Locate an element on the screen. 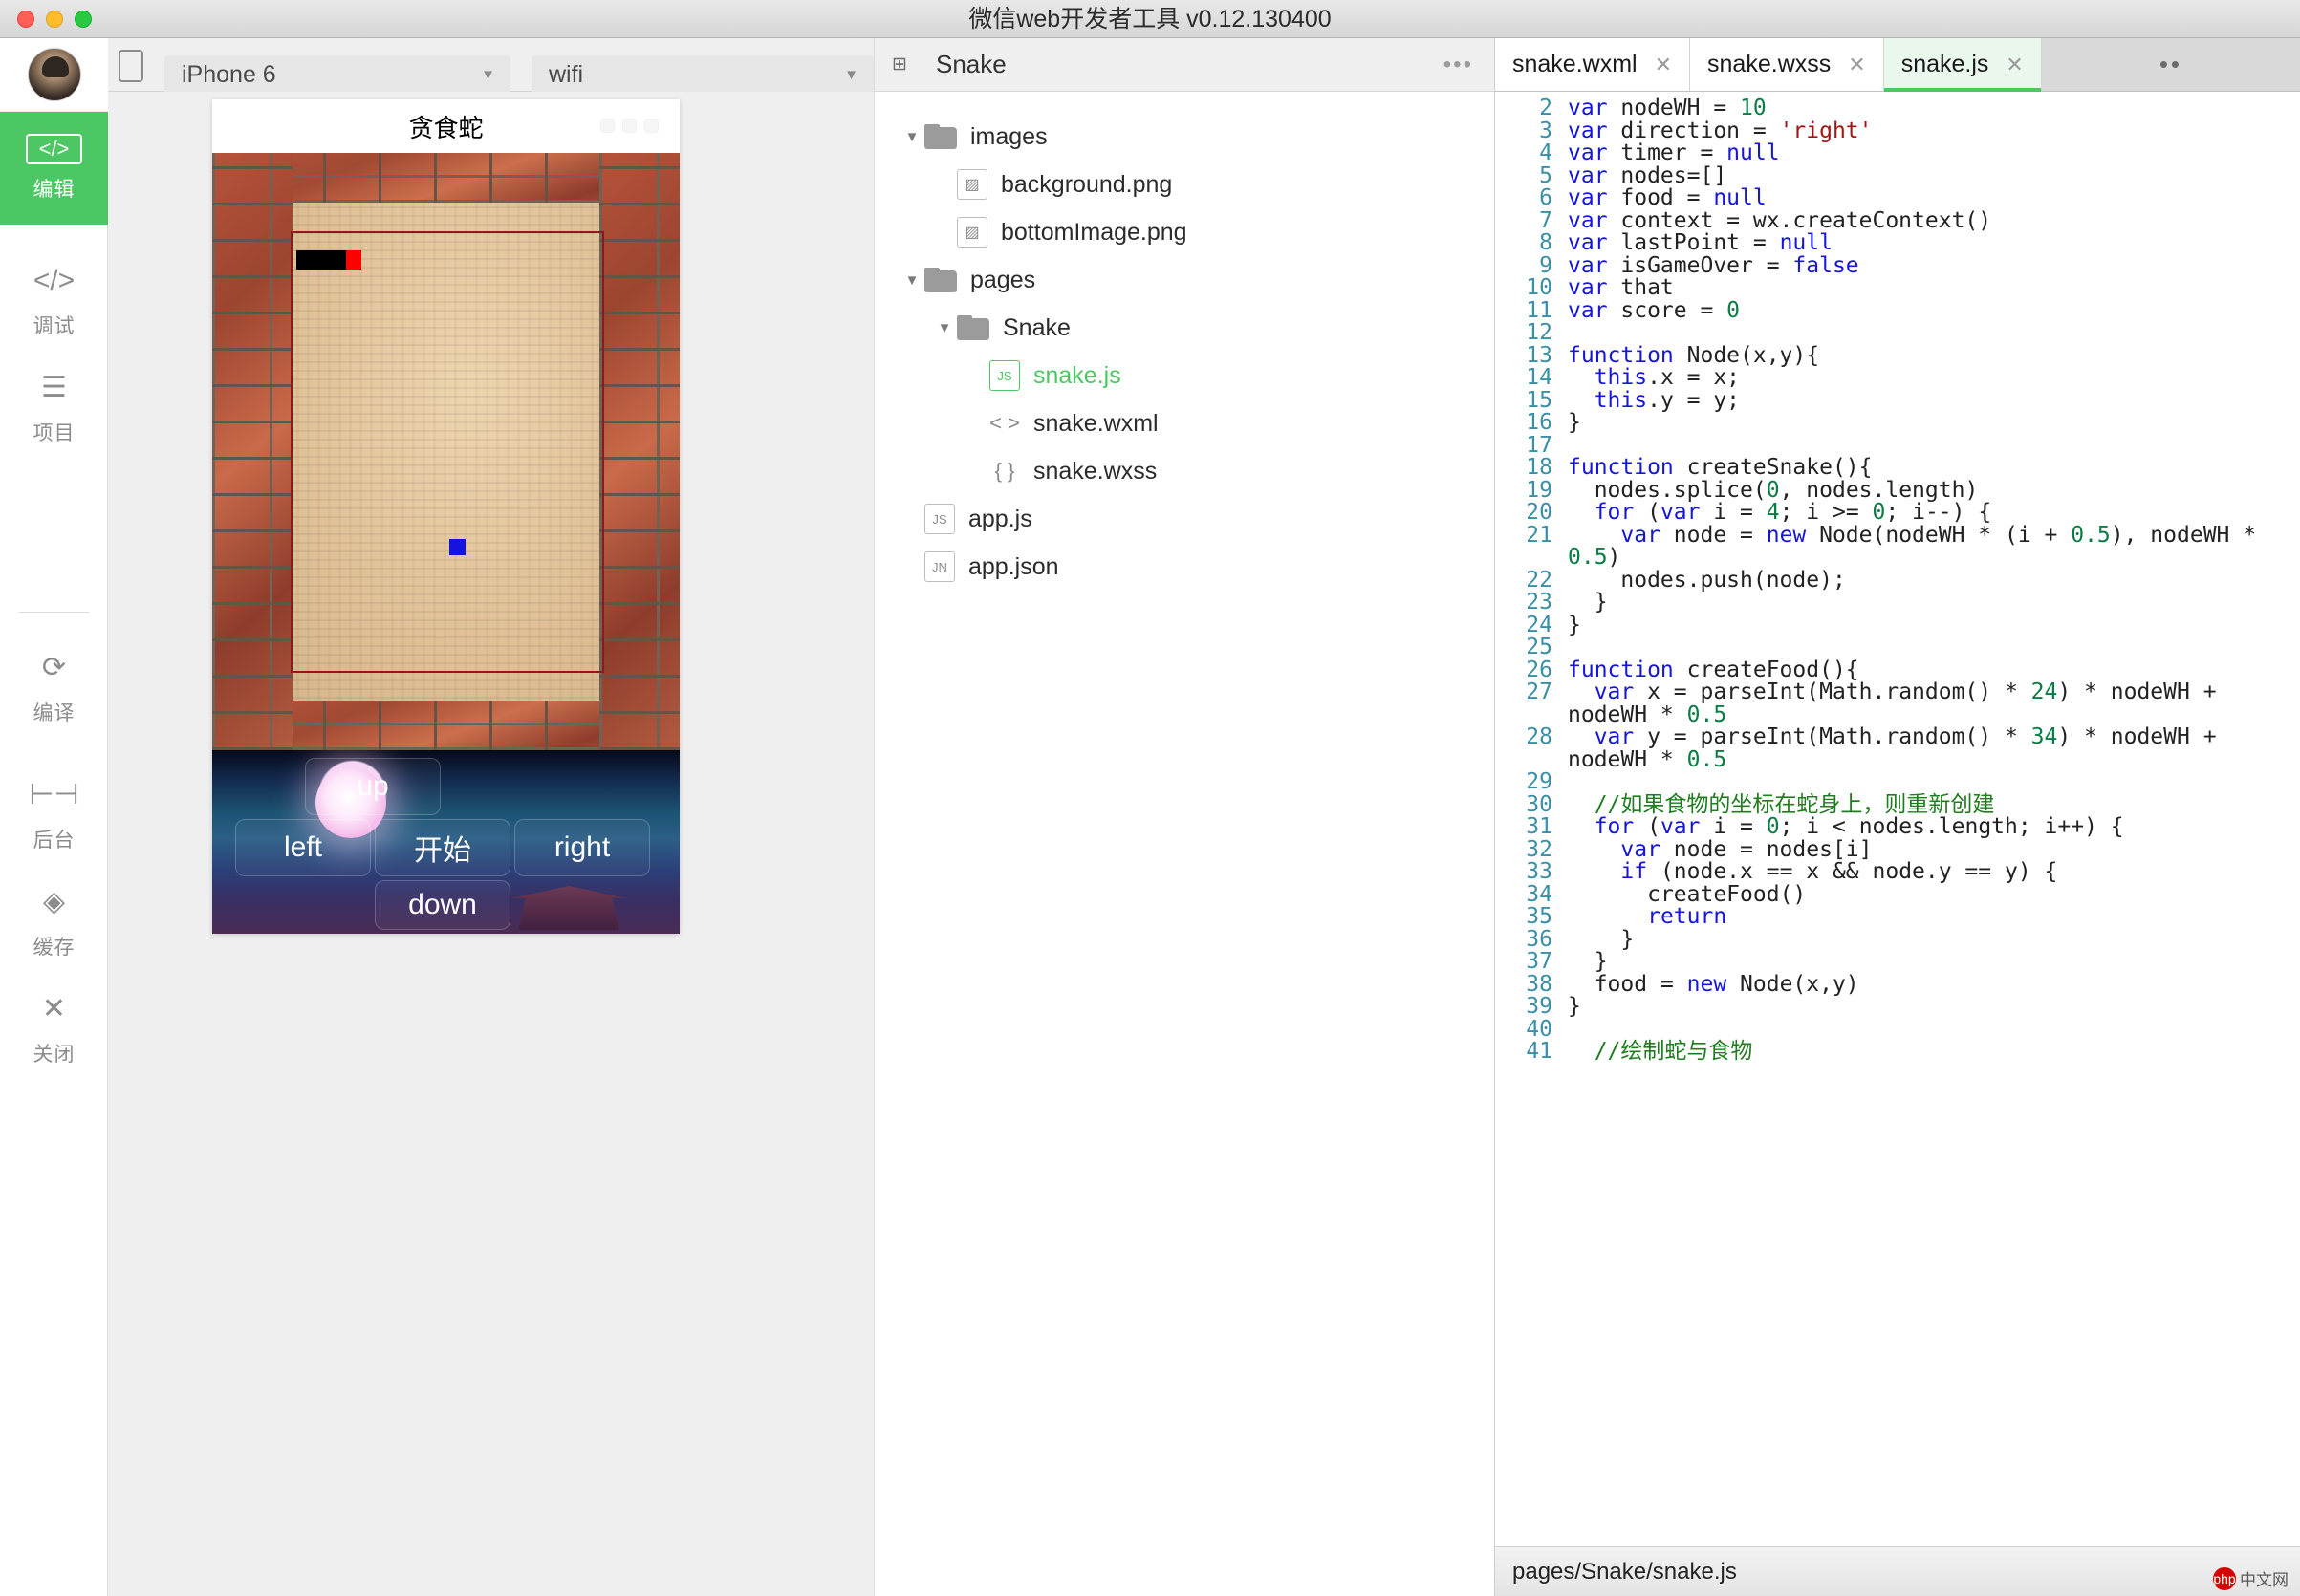 The width and height of the screenshot is (2300, 1596). right-button: right is located at coordinates (582, 848).